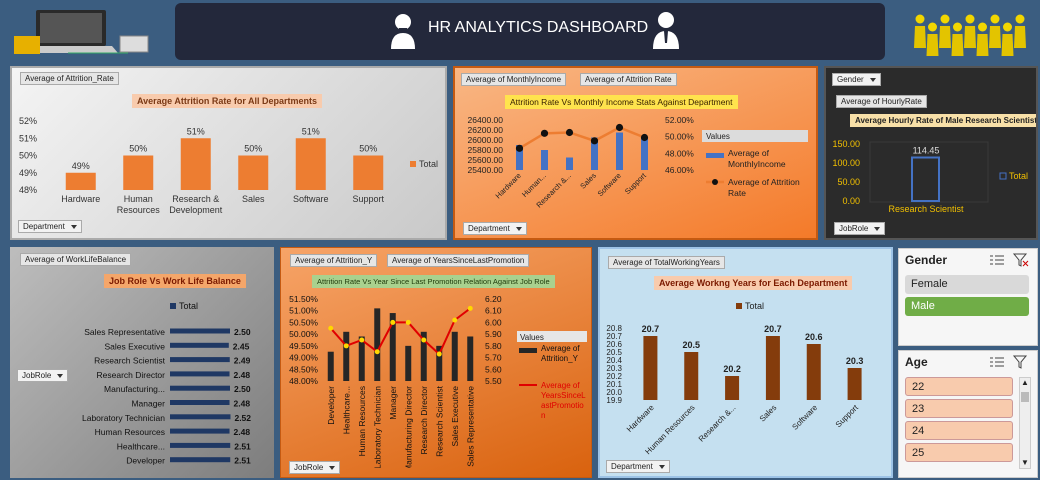 The height and width of the screenshot is (480, 1040). I want to click on field-button-attrition: Average of Attrition Rate, so click(628, 79).